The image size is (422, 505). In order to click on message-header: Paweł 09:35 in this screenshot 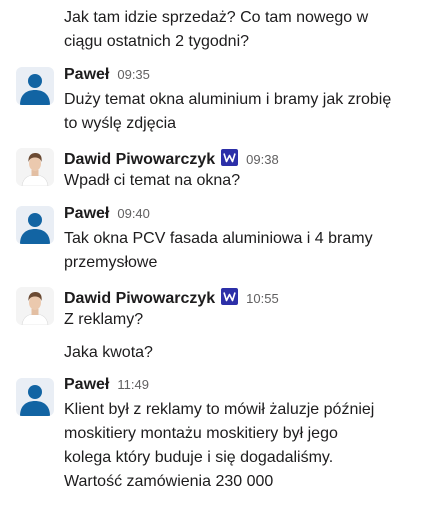, I will do `click(107, 76)`.